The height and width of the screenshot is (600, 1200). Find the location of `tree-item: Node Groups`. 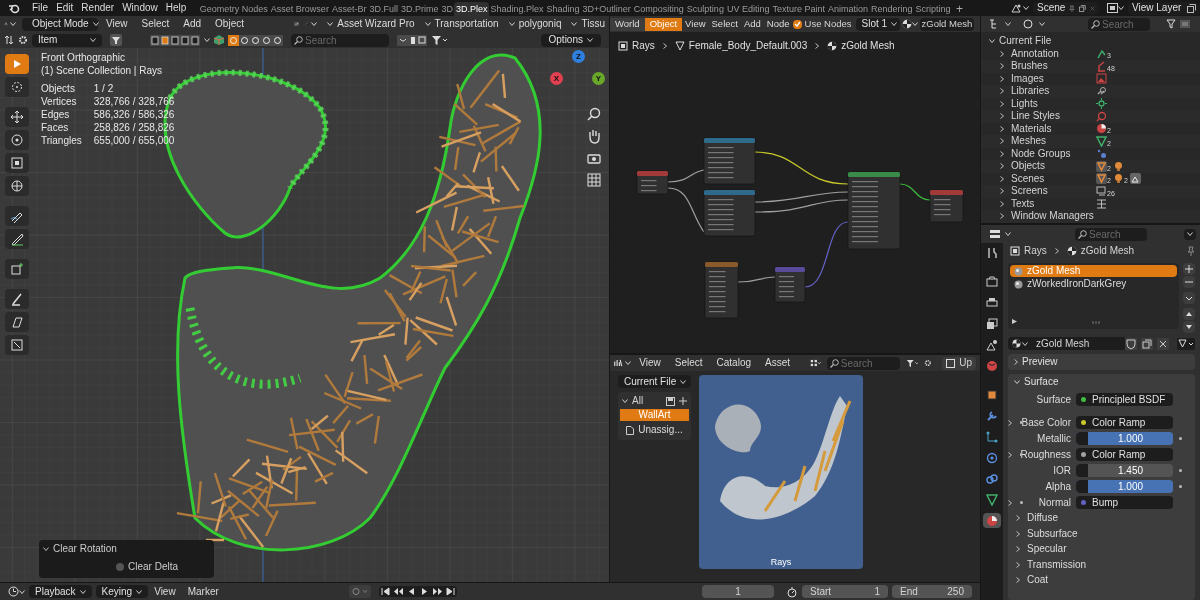

tree-item: Node Groups is located at coordinates (1048, 153).